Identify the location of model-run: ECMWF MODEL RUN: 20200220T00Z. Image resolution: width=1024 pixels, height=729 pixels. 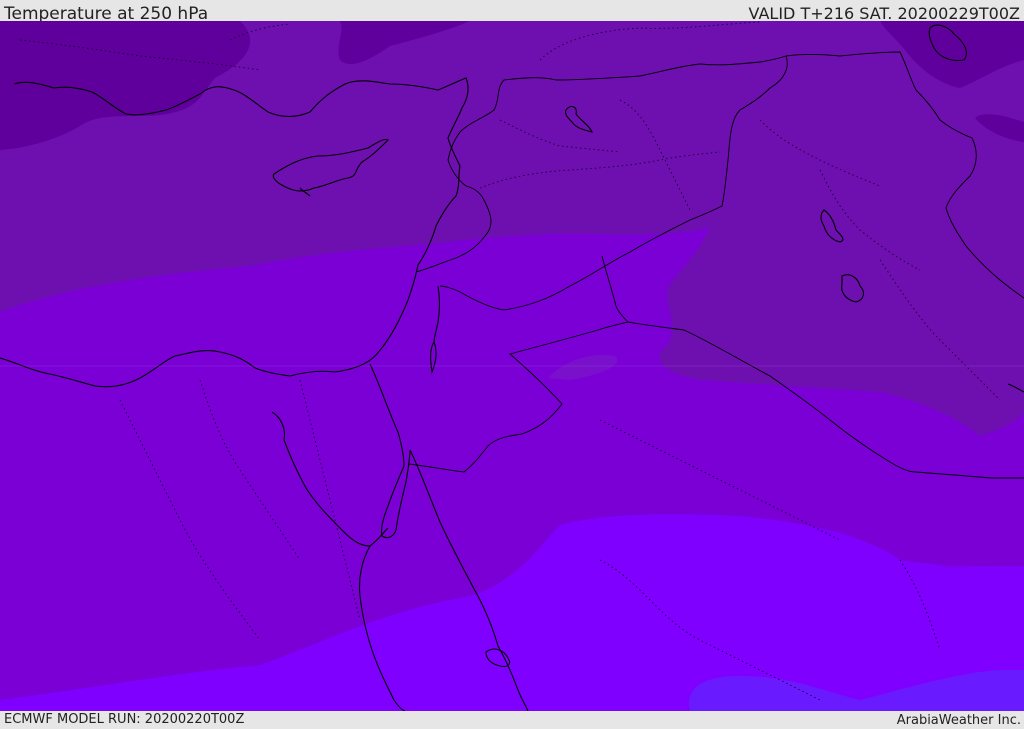
(124, 719).